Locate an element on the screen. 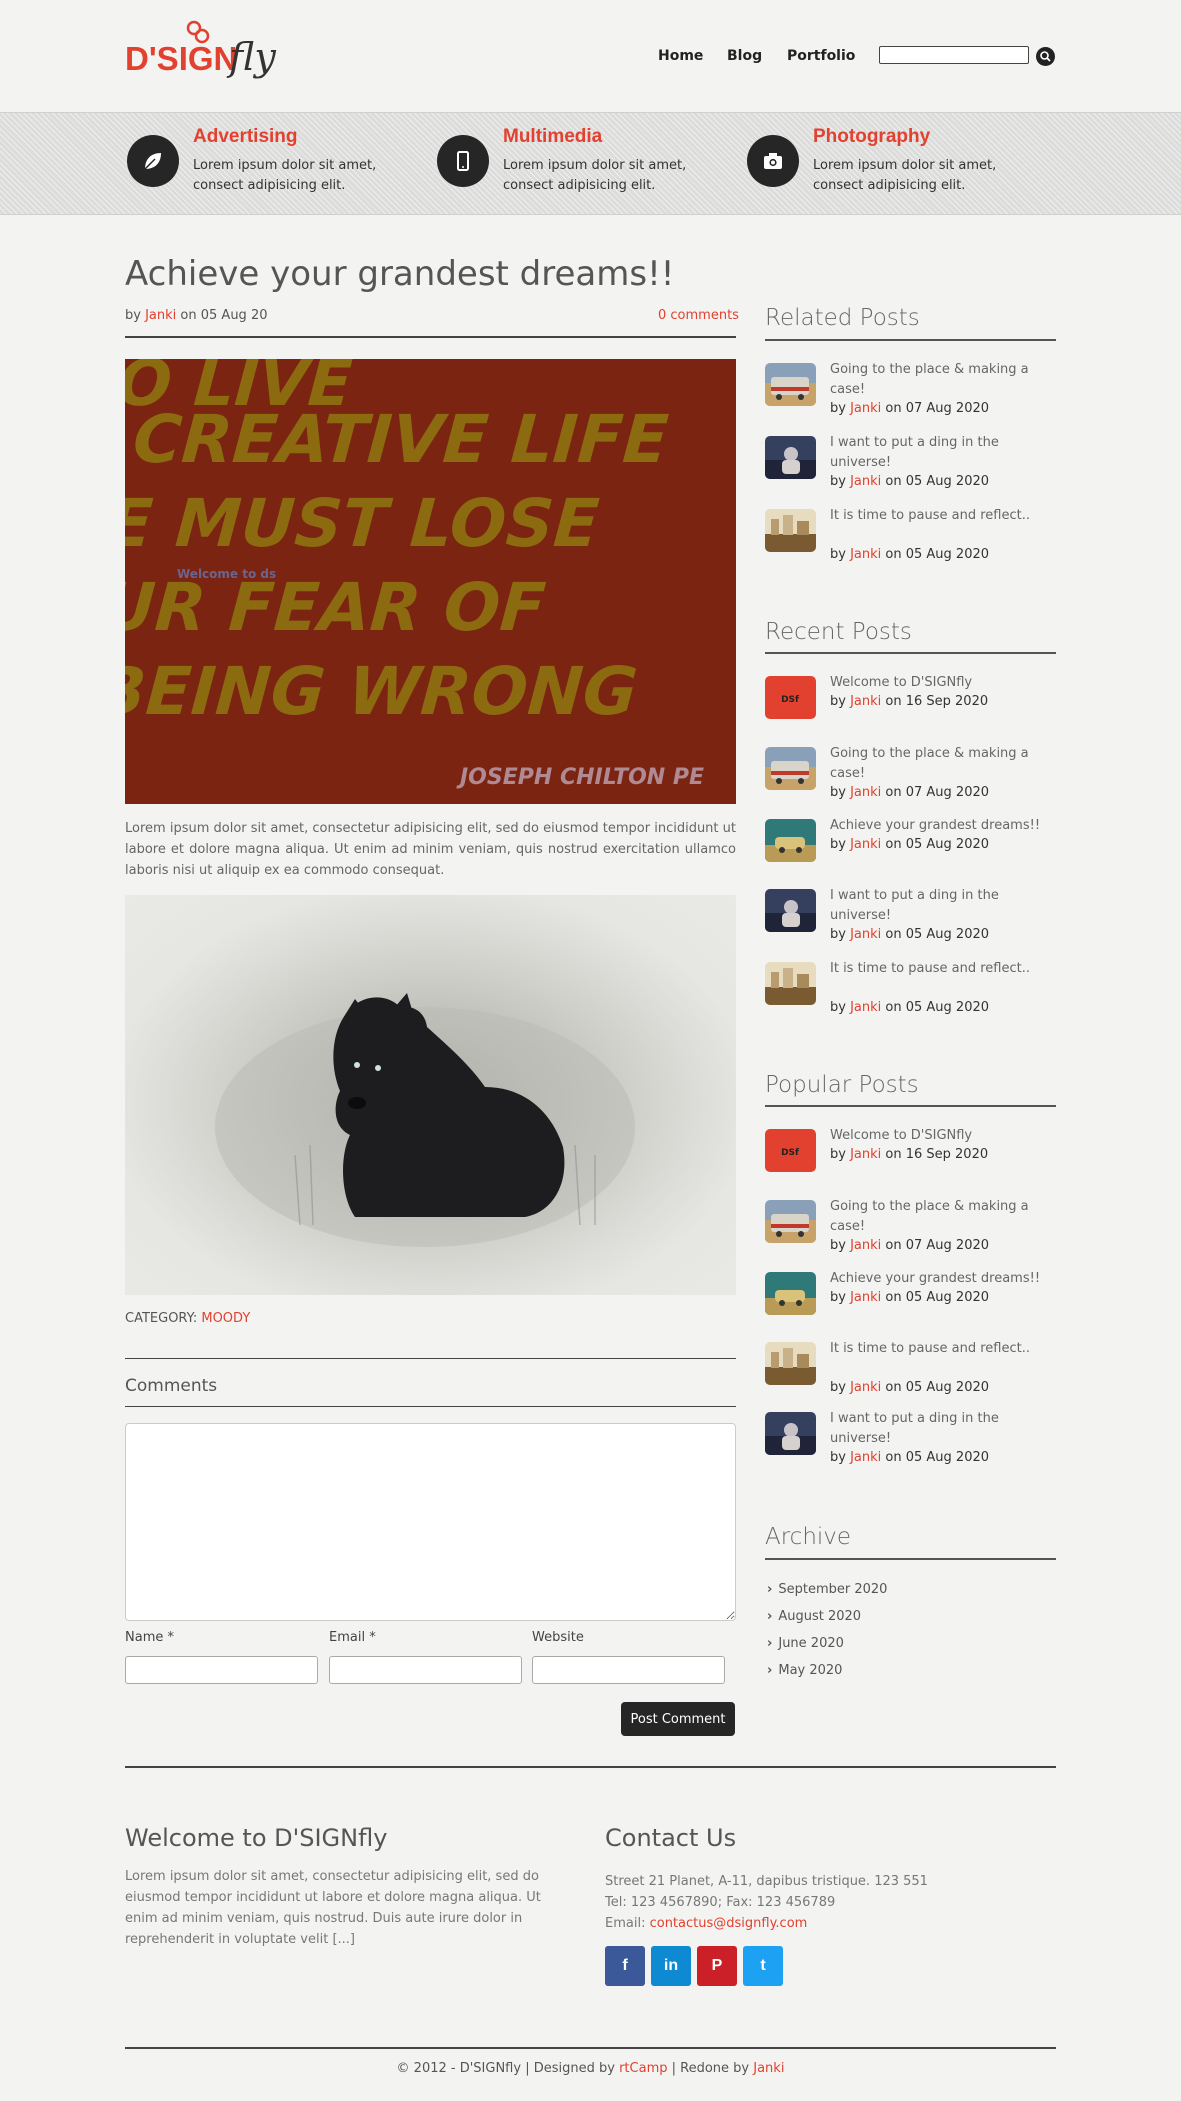 Image resolution: width=1181 pixels, height=2101 pixels. site-logo: D'SIGN fly is located at coordinates (215, 55).